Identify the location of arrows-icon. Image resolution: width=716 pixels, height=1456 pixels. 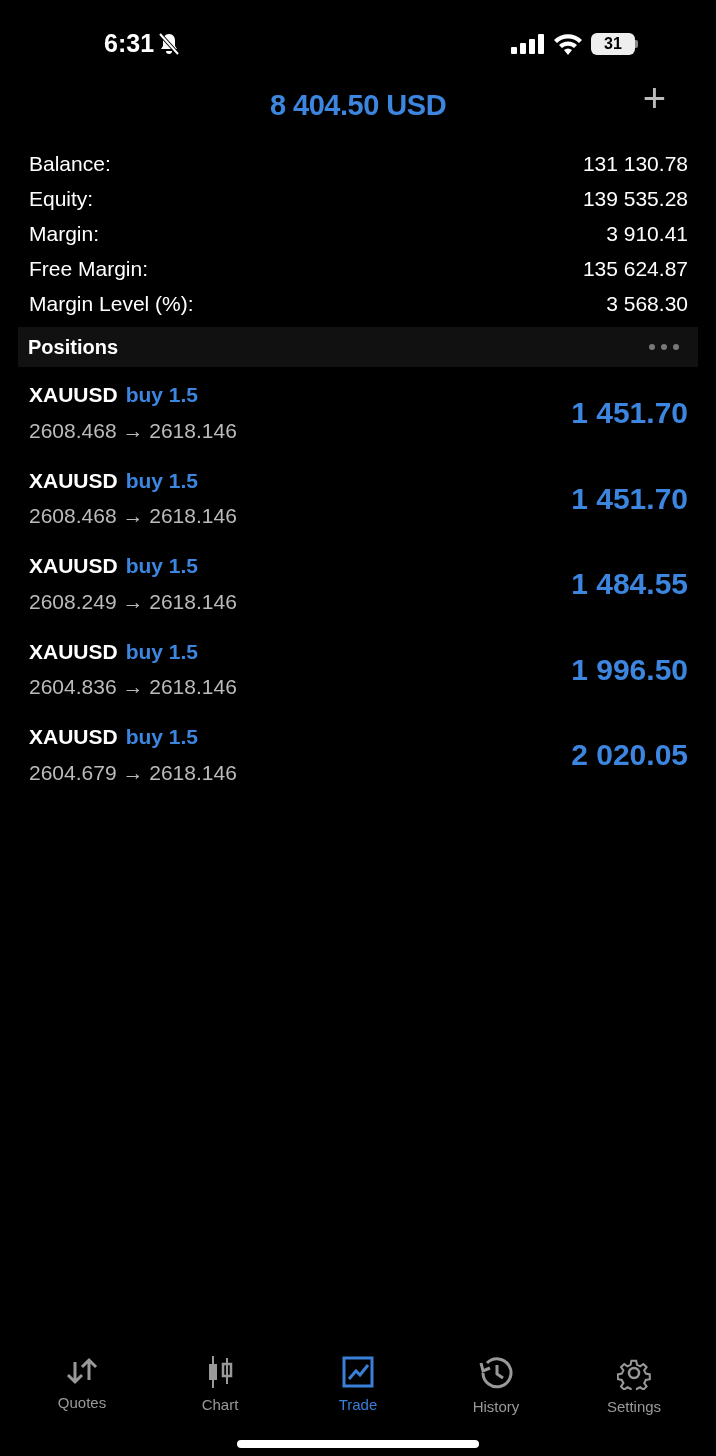
(82, 1370).